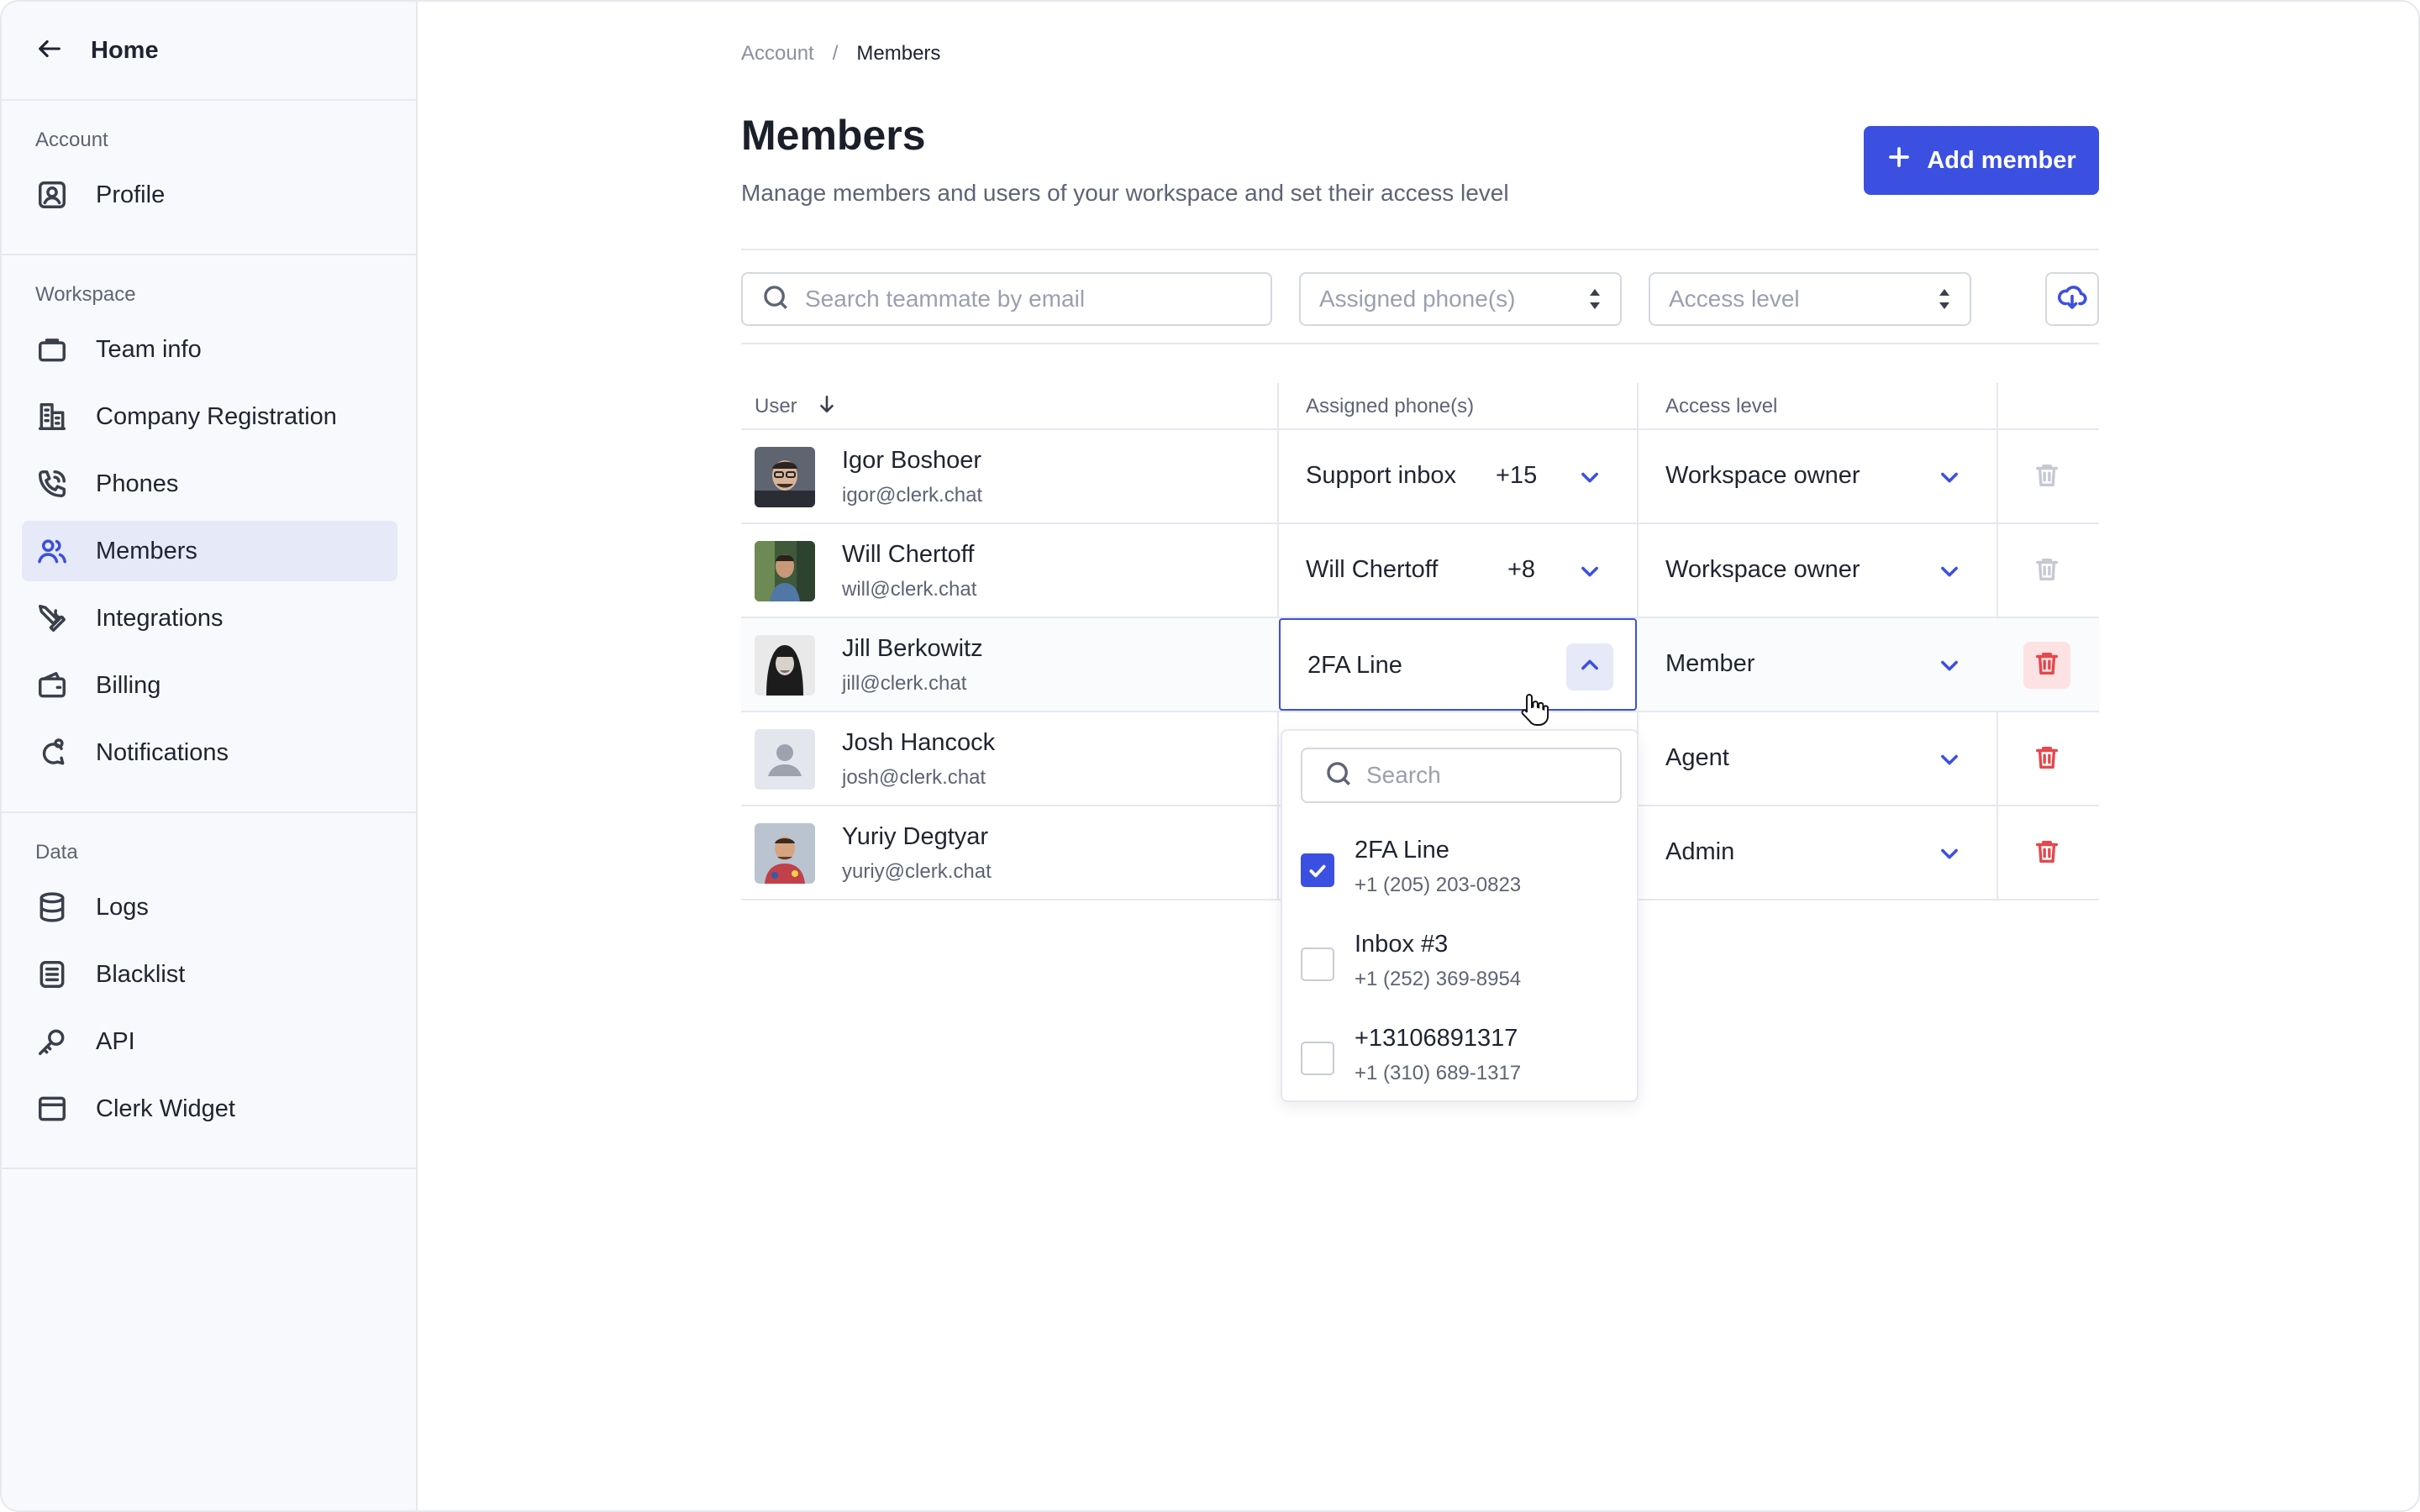 This screenshot has height=1512, width=2420. What do you see at coordinates (912, 495) in the screenshot?
I see `user-email: igor@clerk.chat` at bounding box center [912, 495].